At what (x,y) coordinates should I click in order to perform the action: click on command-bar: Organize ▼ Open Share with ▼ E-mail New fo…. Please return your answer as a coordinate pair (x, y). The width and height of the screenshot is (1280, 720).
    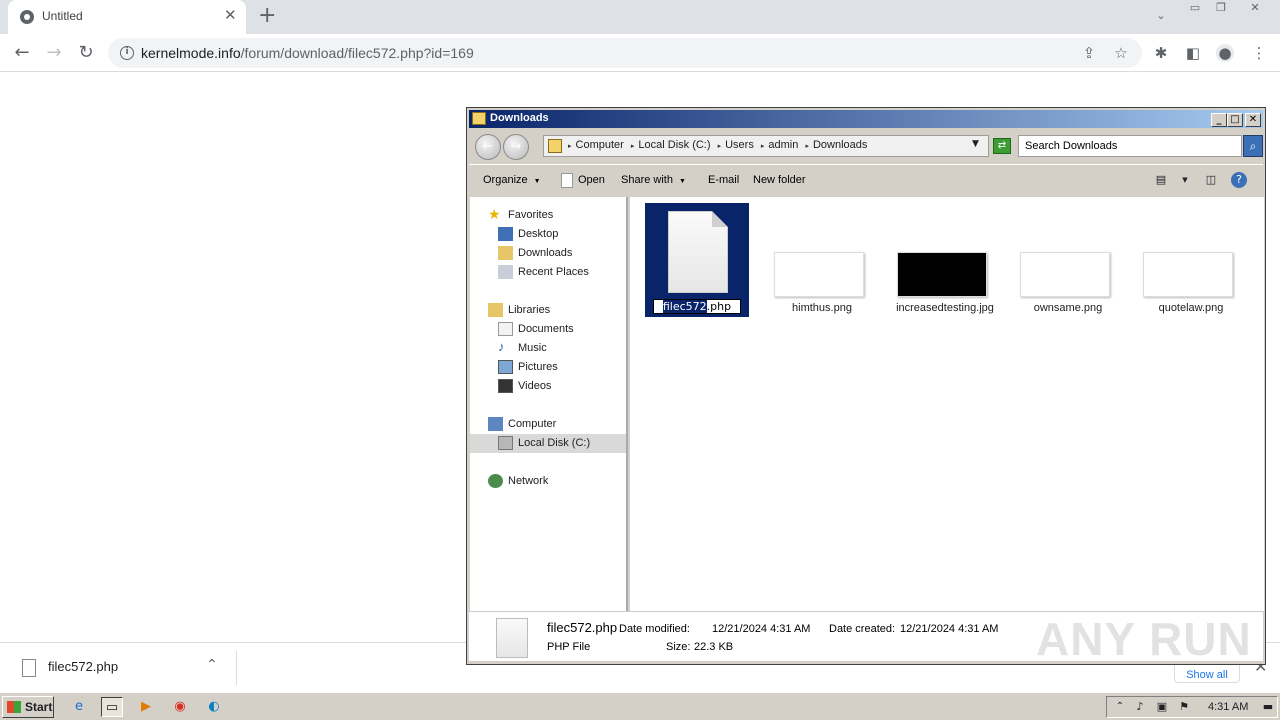
    Looking at the image, I should click on (866, 180).